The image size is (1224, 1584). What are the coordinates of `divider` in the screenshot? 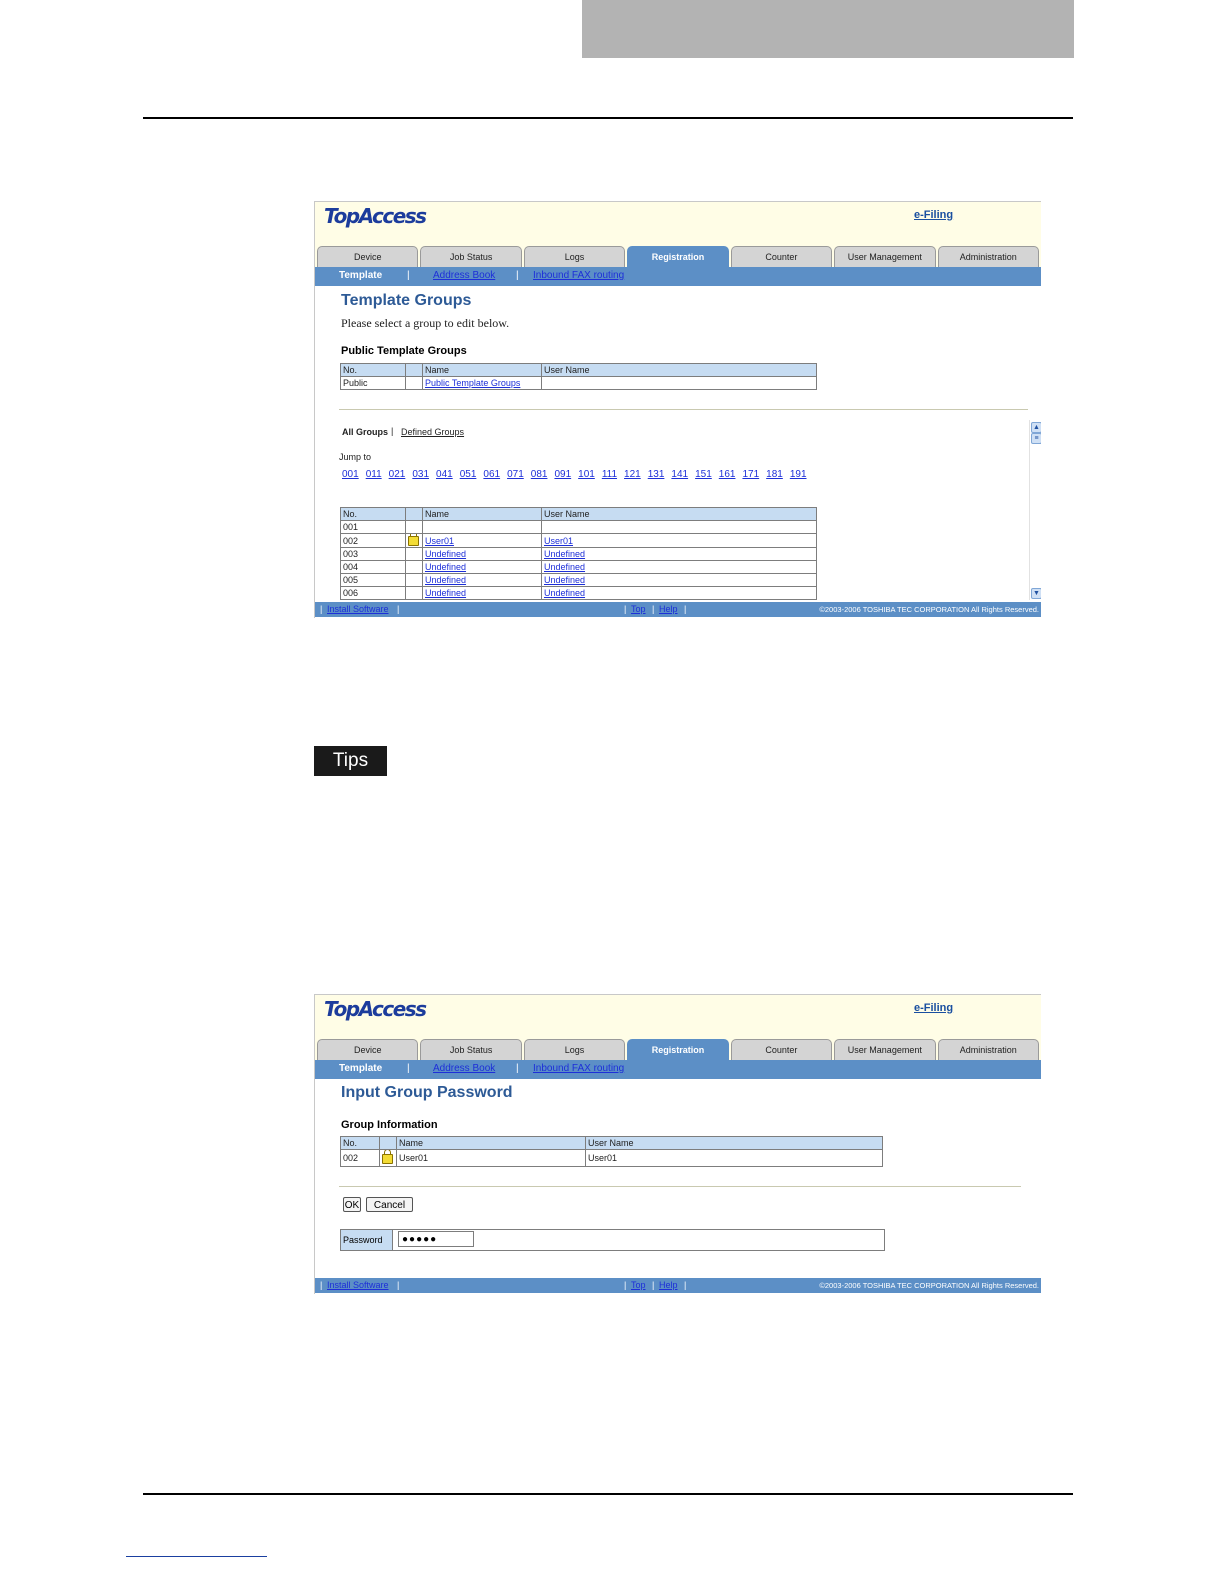 It's located at (683, 409).